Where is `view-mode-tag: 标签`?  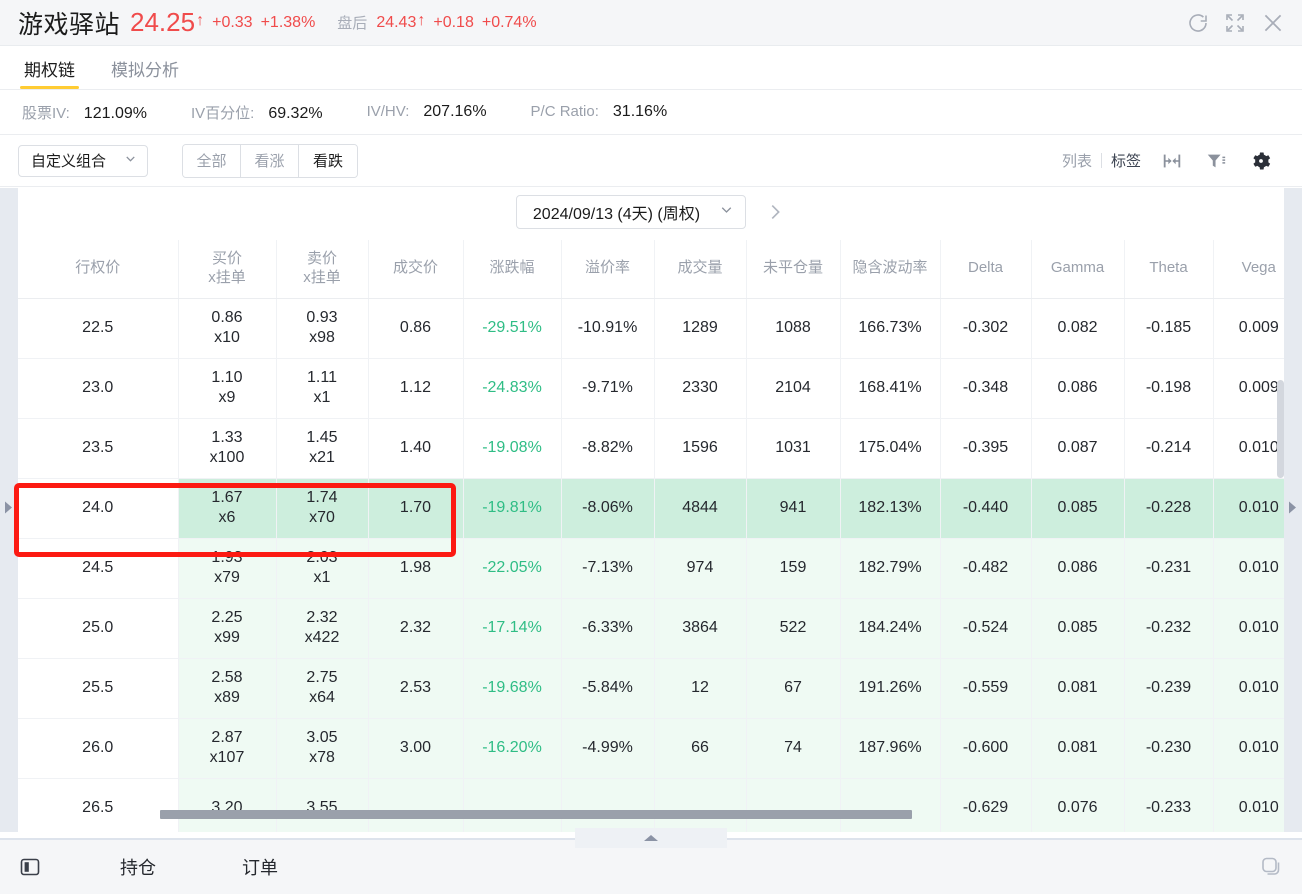
view-mode-tag: 标签 is located at coordinates (1126, 160).